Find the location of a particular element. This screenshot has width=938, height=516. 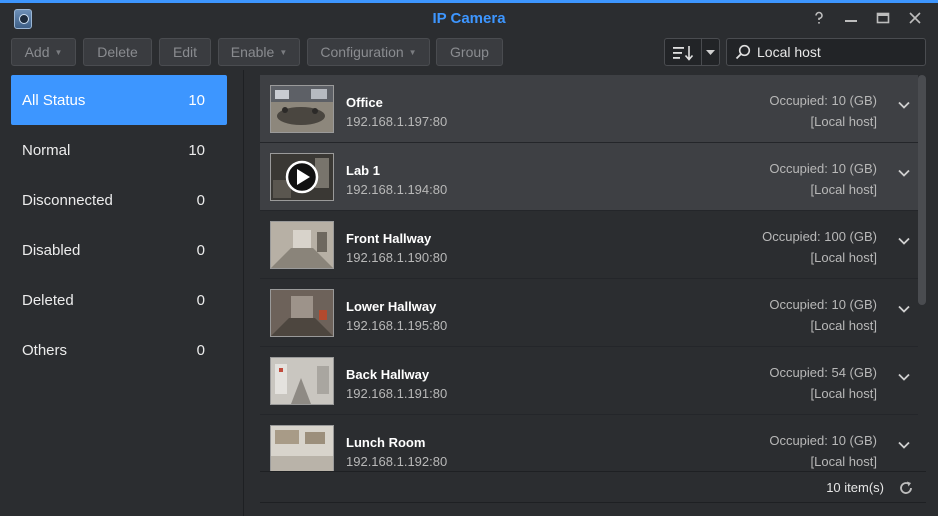

sidebar-item-all-status: All Status 10 is located at coordinates (119, 100).